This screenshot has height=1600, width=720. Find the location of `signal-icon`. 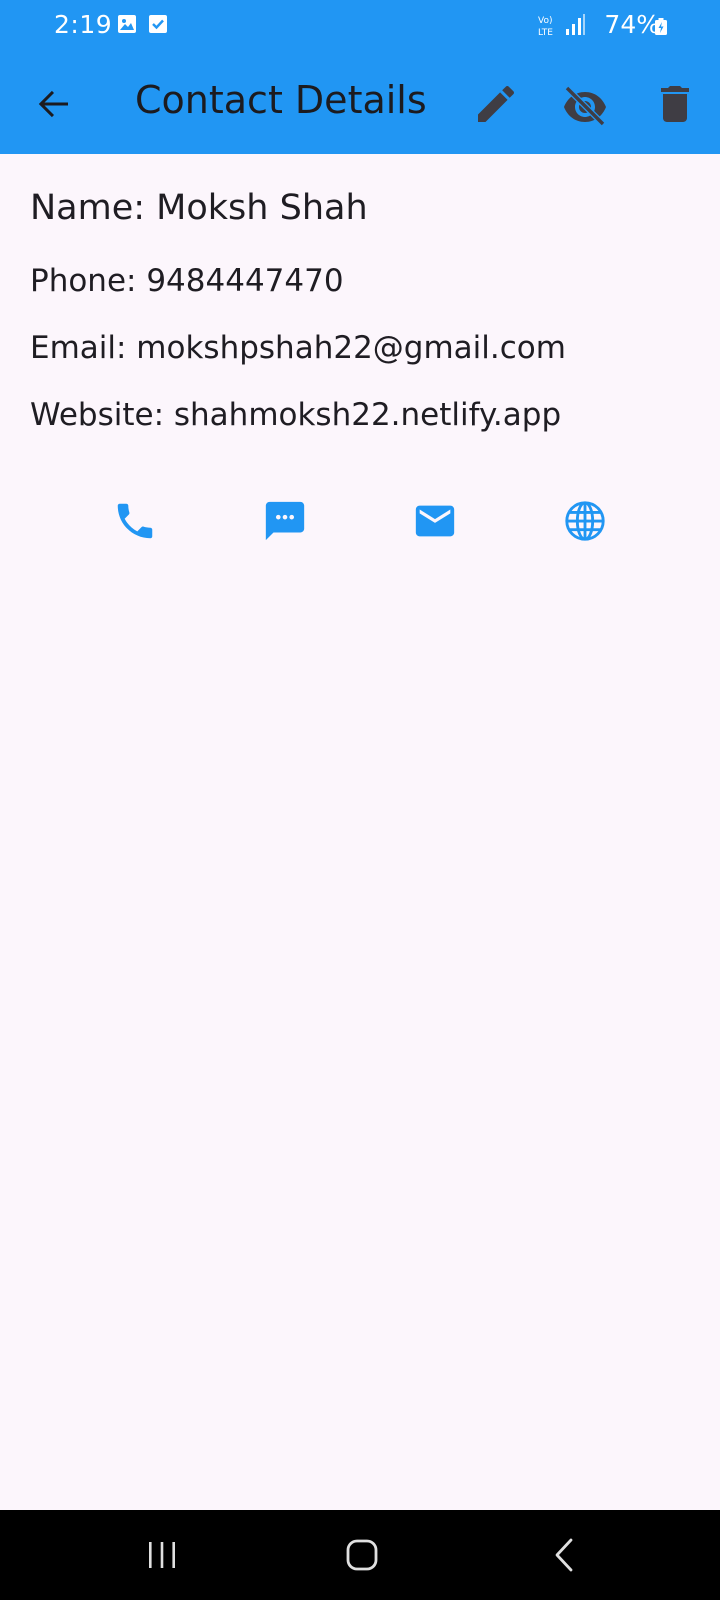

signal-icon is located at coordinates (575, 24).